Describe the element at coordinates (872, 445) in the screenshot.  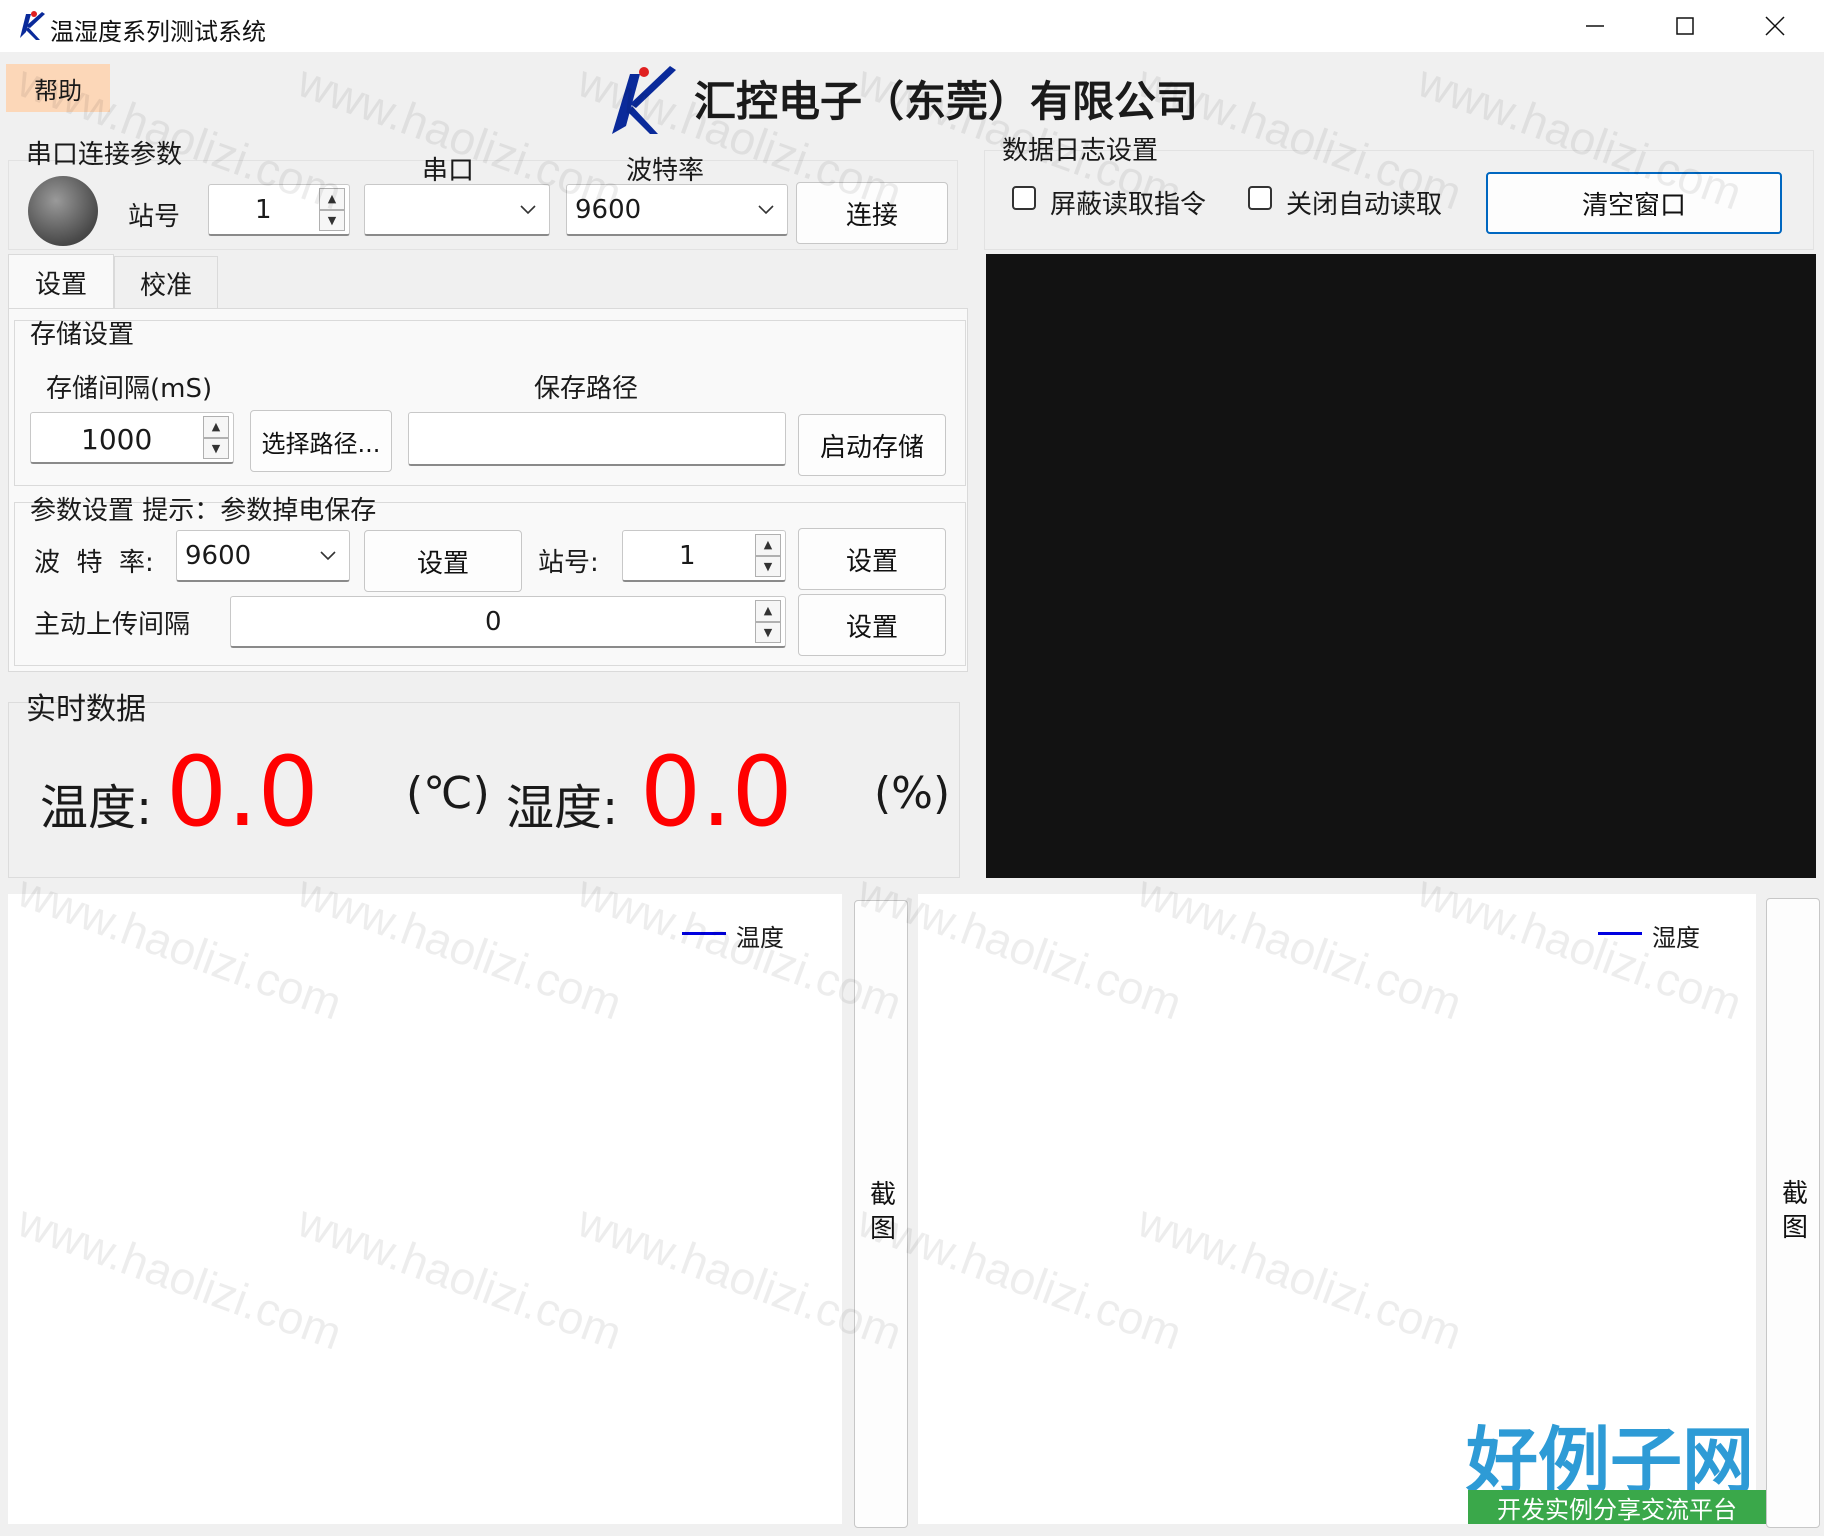
I see `start-storage-button: 启动存储` at that location.